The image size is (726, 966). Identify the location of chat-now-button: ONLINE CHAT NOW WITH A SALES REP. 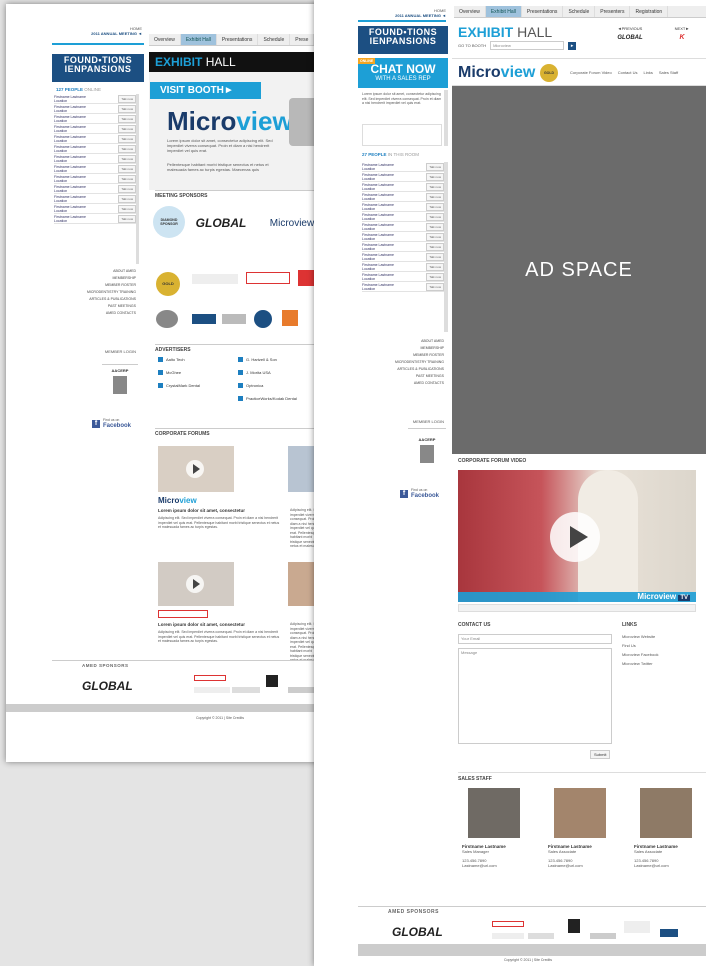
(403, 73).